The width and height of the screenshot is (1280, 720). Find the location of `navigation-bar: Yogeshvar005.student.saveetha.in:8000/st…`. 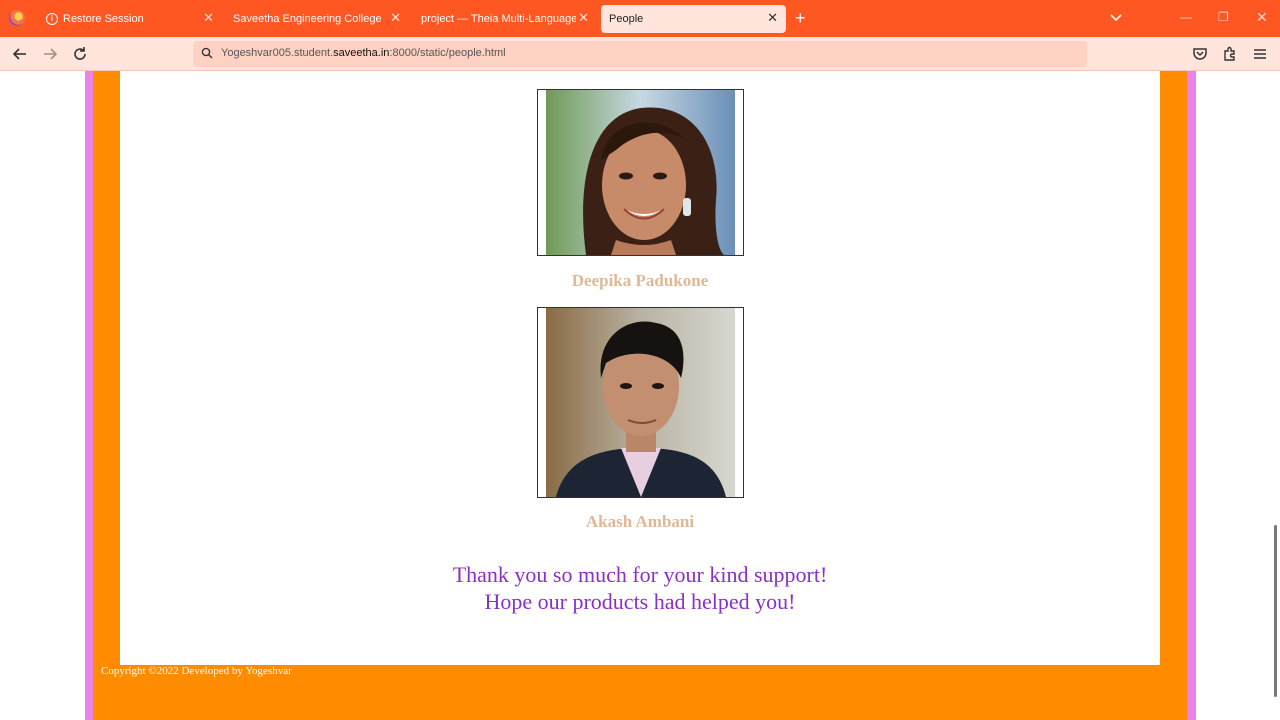

navigation-bar: Yogeshvar005.student.saveetha.in:8000/st… is located at coordinates (640, 54).